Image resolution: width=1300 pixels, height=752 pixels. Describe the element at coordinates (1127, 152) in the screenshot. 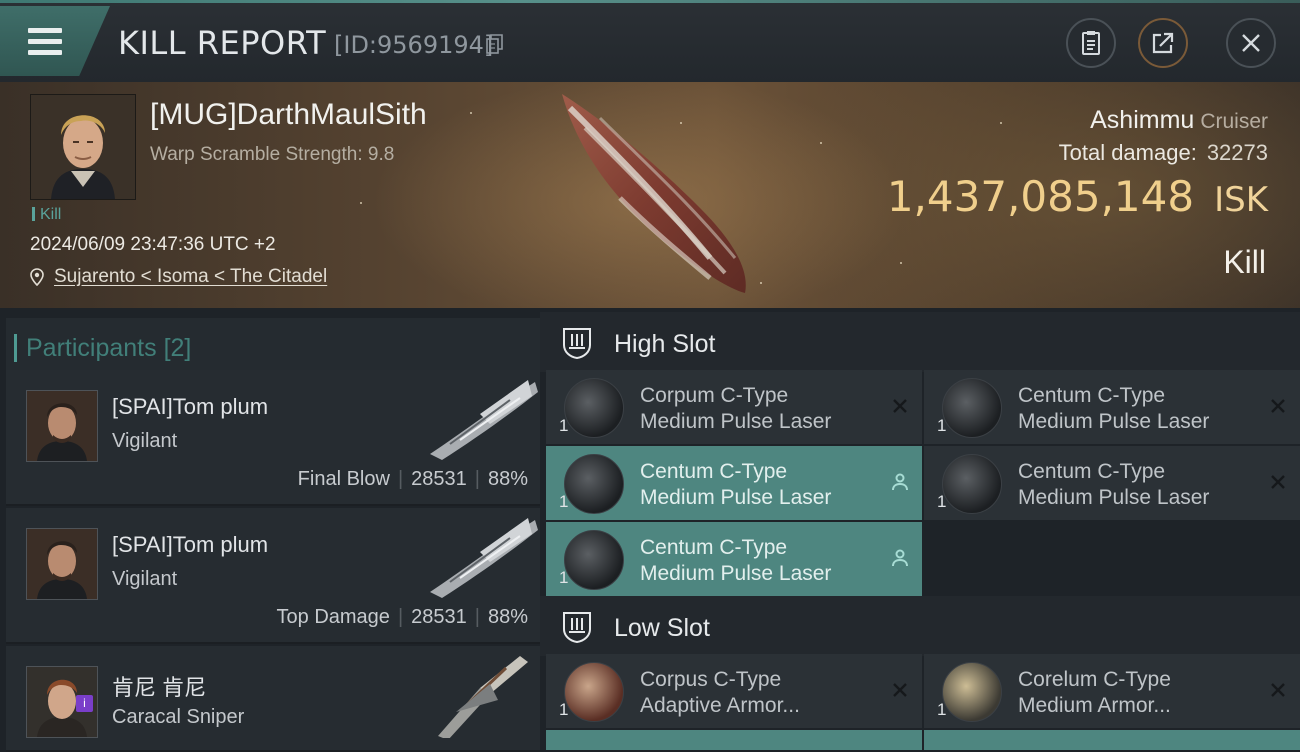

I see `total-damage-label: Total damage:` at that location.